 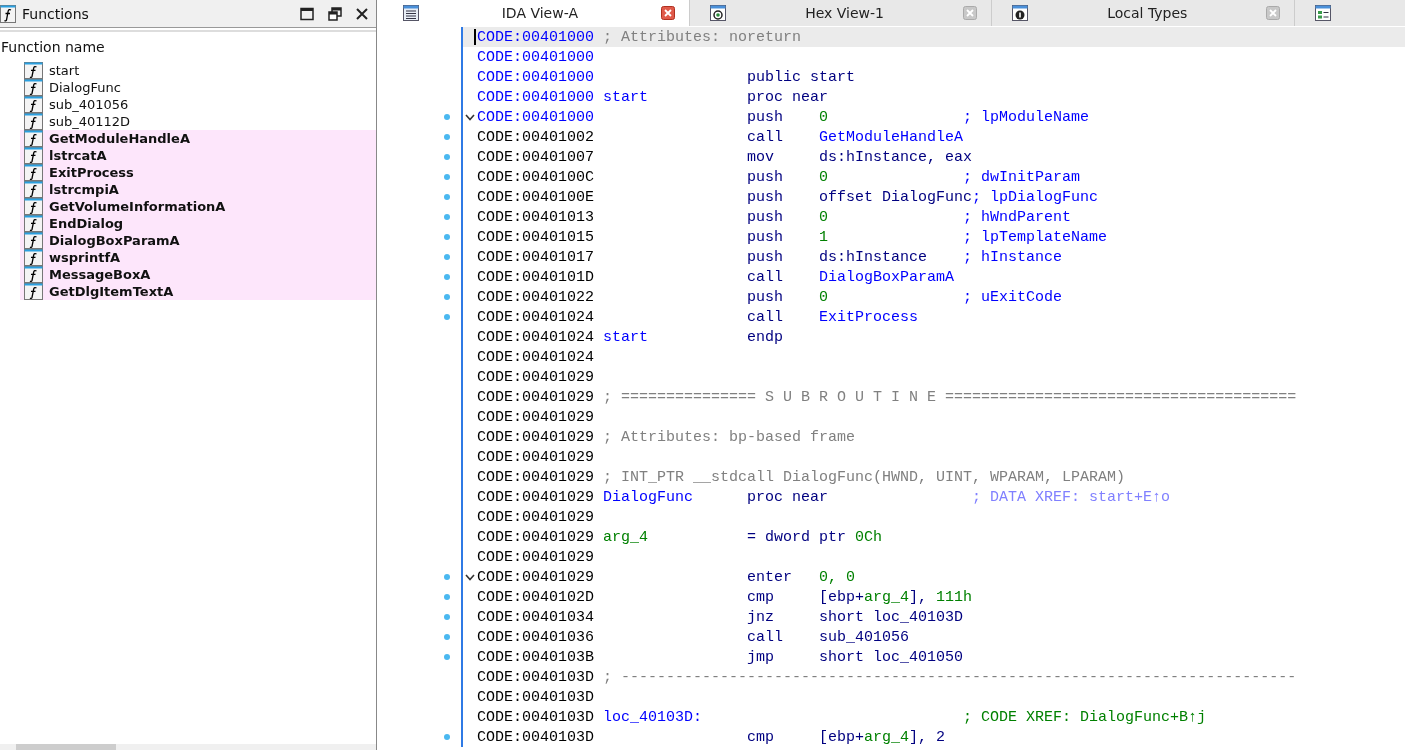 I want to click on comment-text: ; CODE XREF: DialogFunc+B↑j, so click(x=1085, y=717).